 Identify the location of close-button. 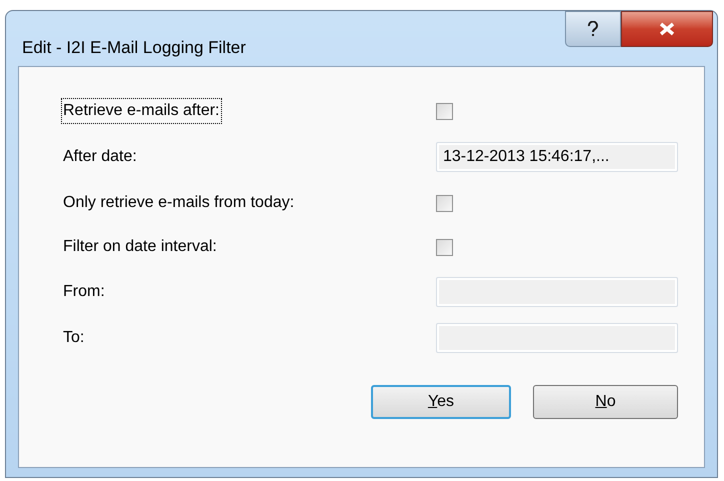
(667, 29).